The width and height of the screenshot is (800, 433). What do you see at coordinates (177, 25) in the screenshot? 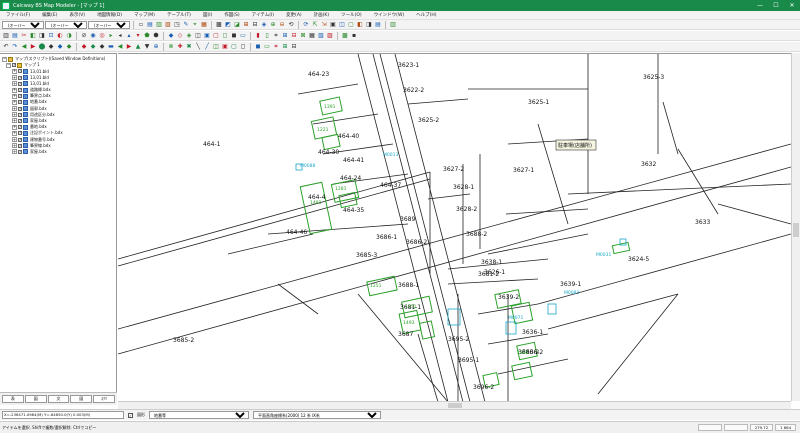
I see `toolbar-tool-icon: ◳` at bounding box center [177, 25].